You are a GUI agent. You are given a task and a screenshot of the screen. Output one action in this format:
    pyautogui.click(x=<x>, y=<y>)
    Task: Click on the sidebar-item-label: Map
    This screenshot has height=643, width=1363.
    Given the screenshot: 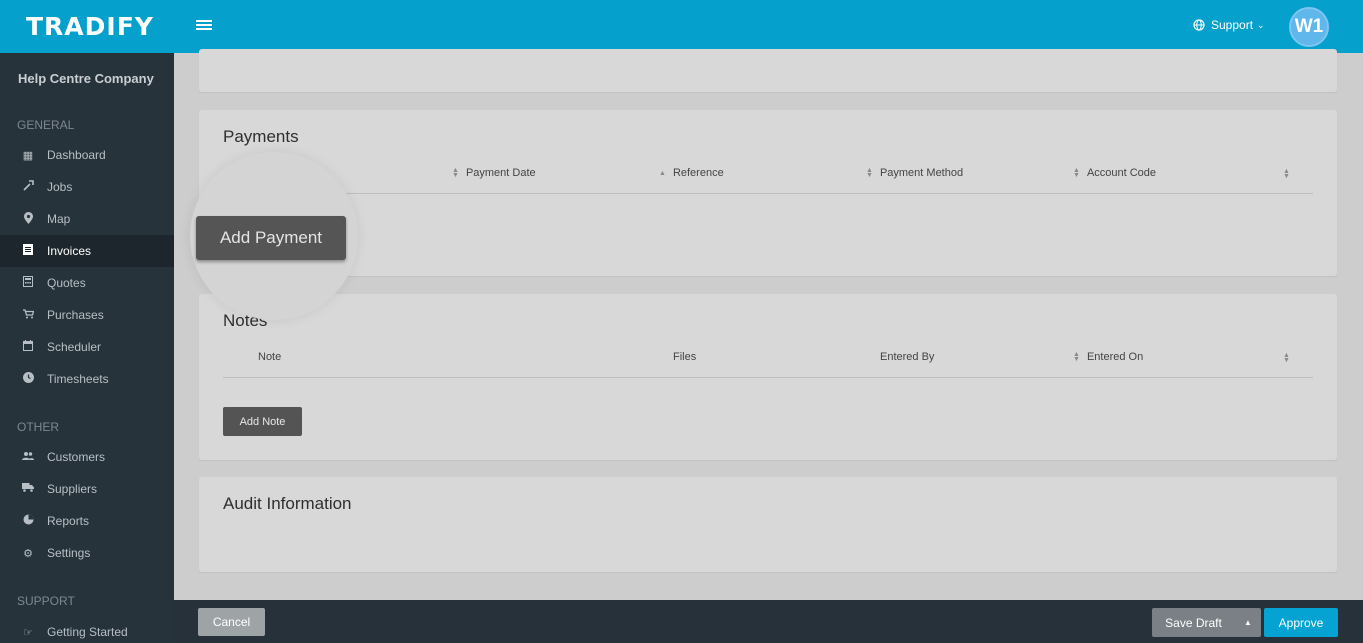 What is the action you would take?
    pyautogui.click(x=59, y=219)
    